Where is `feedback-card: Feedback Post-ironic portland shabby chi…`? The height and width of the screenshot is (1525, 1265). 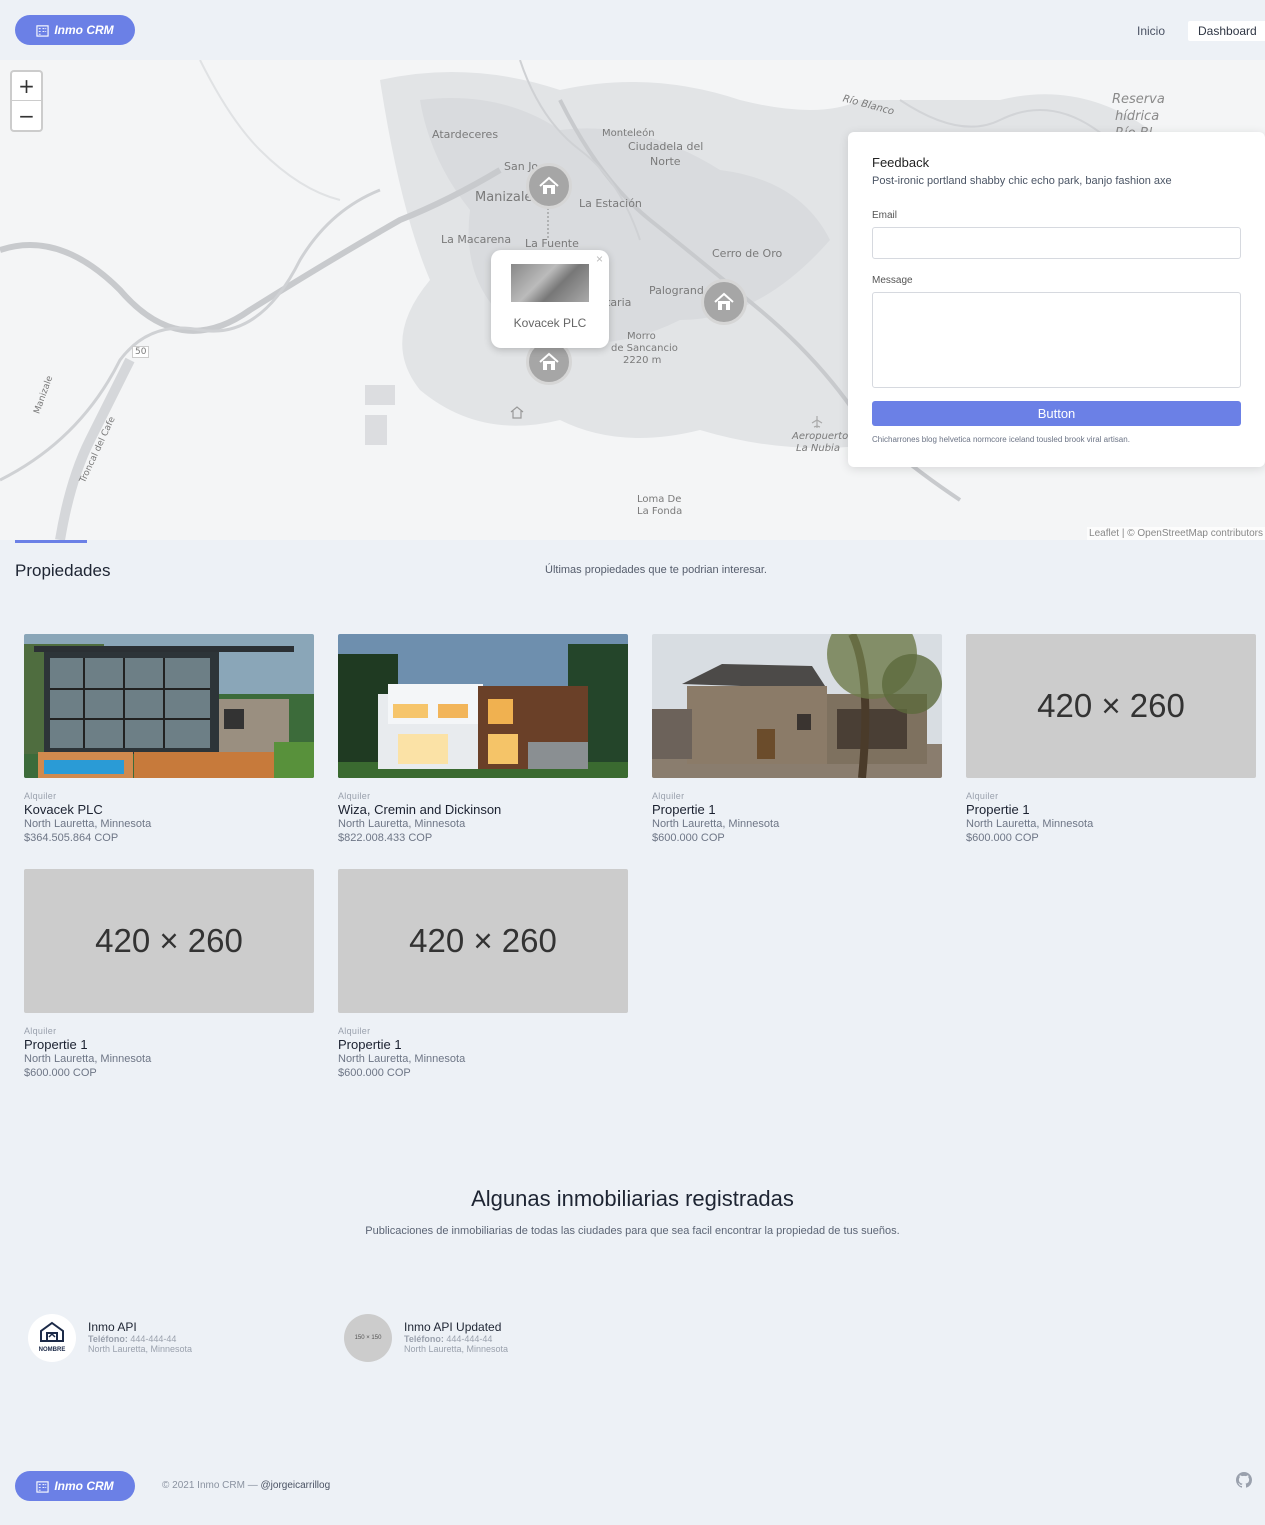
feedback-card: Feedback Post-ironic portland shabby chi… is located at coordinates (1056, 299).